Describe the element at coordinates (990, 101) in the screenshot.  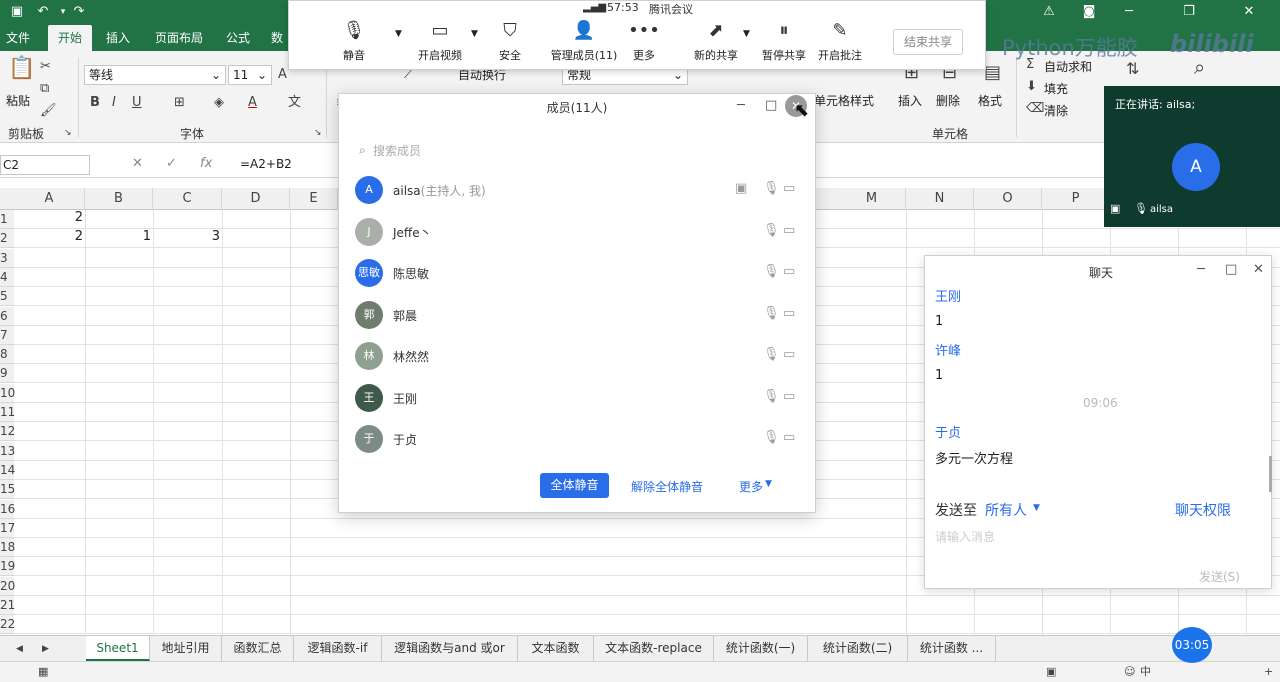
I see `format-cells-button: 格式` at that location.